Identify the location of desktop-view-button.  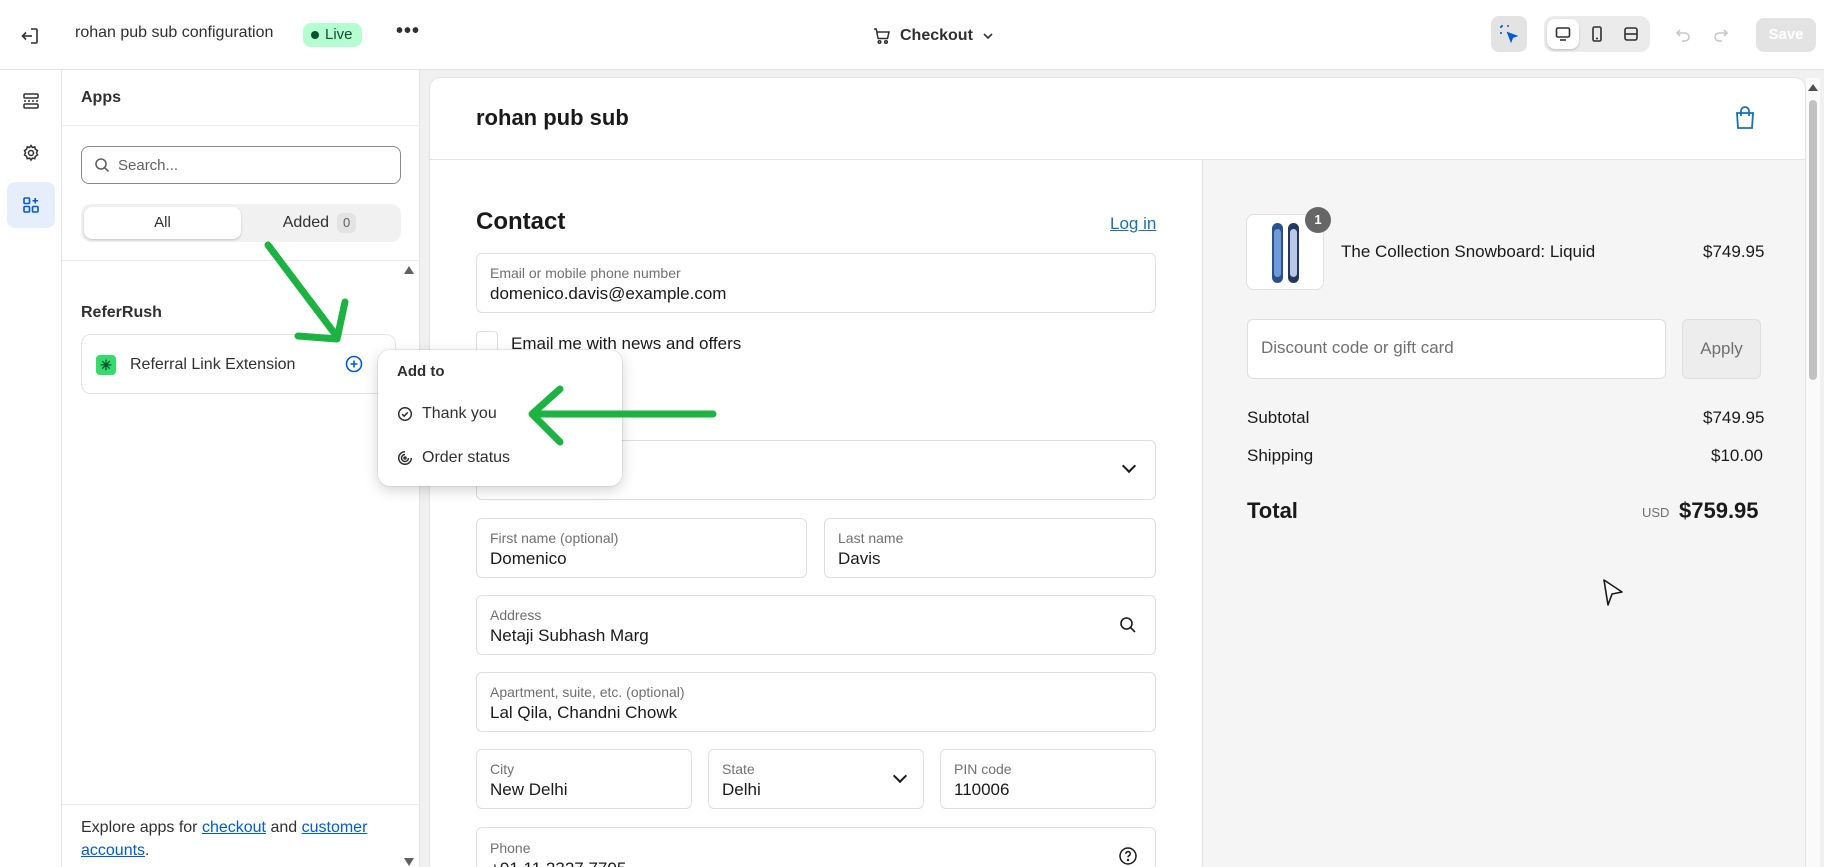
(1563, 34).